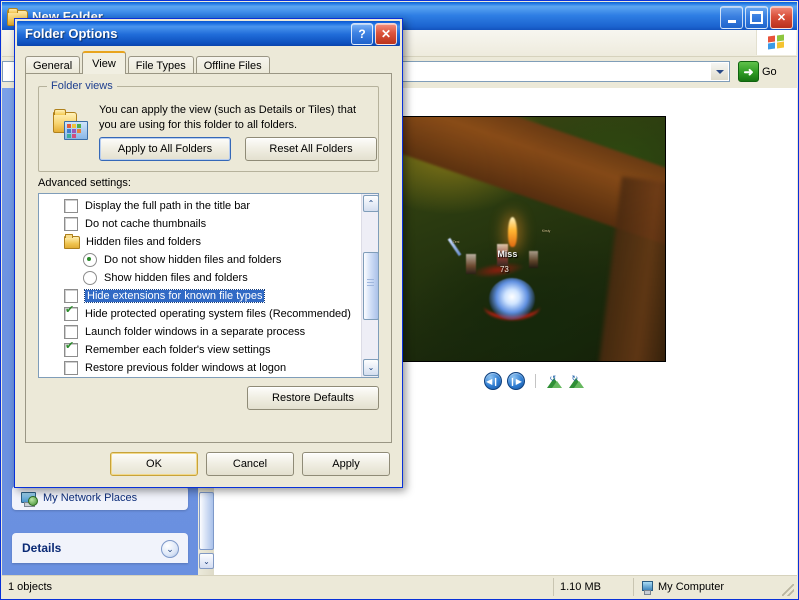  What do you see at coordinates (176, 278) in the screenshot?
I see `list-item-label: Show hidden files and folders` at bounding box center [176, 278].